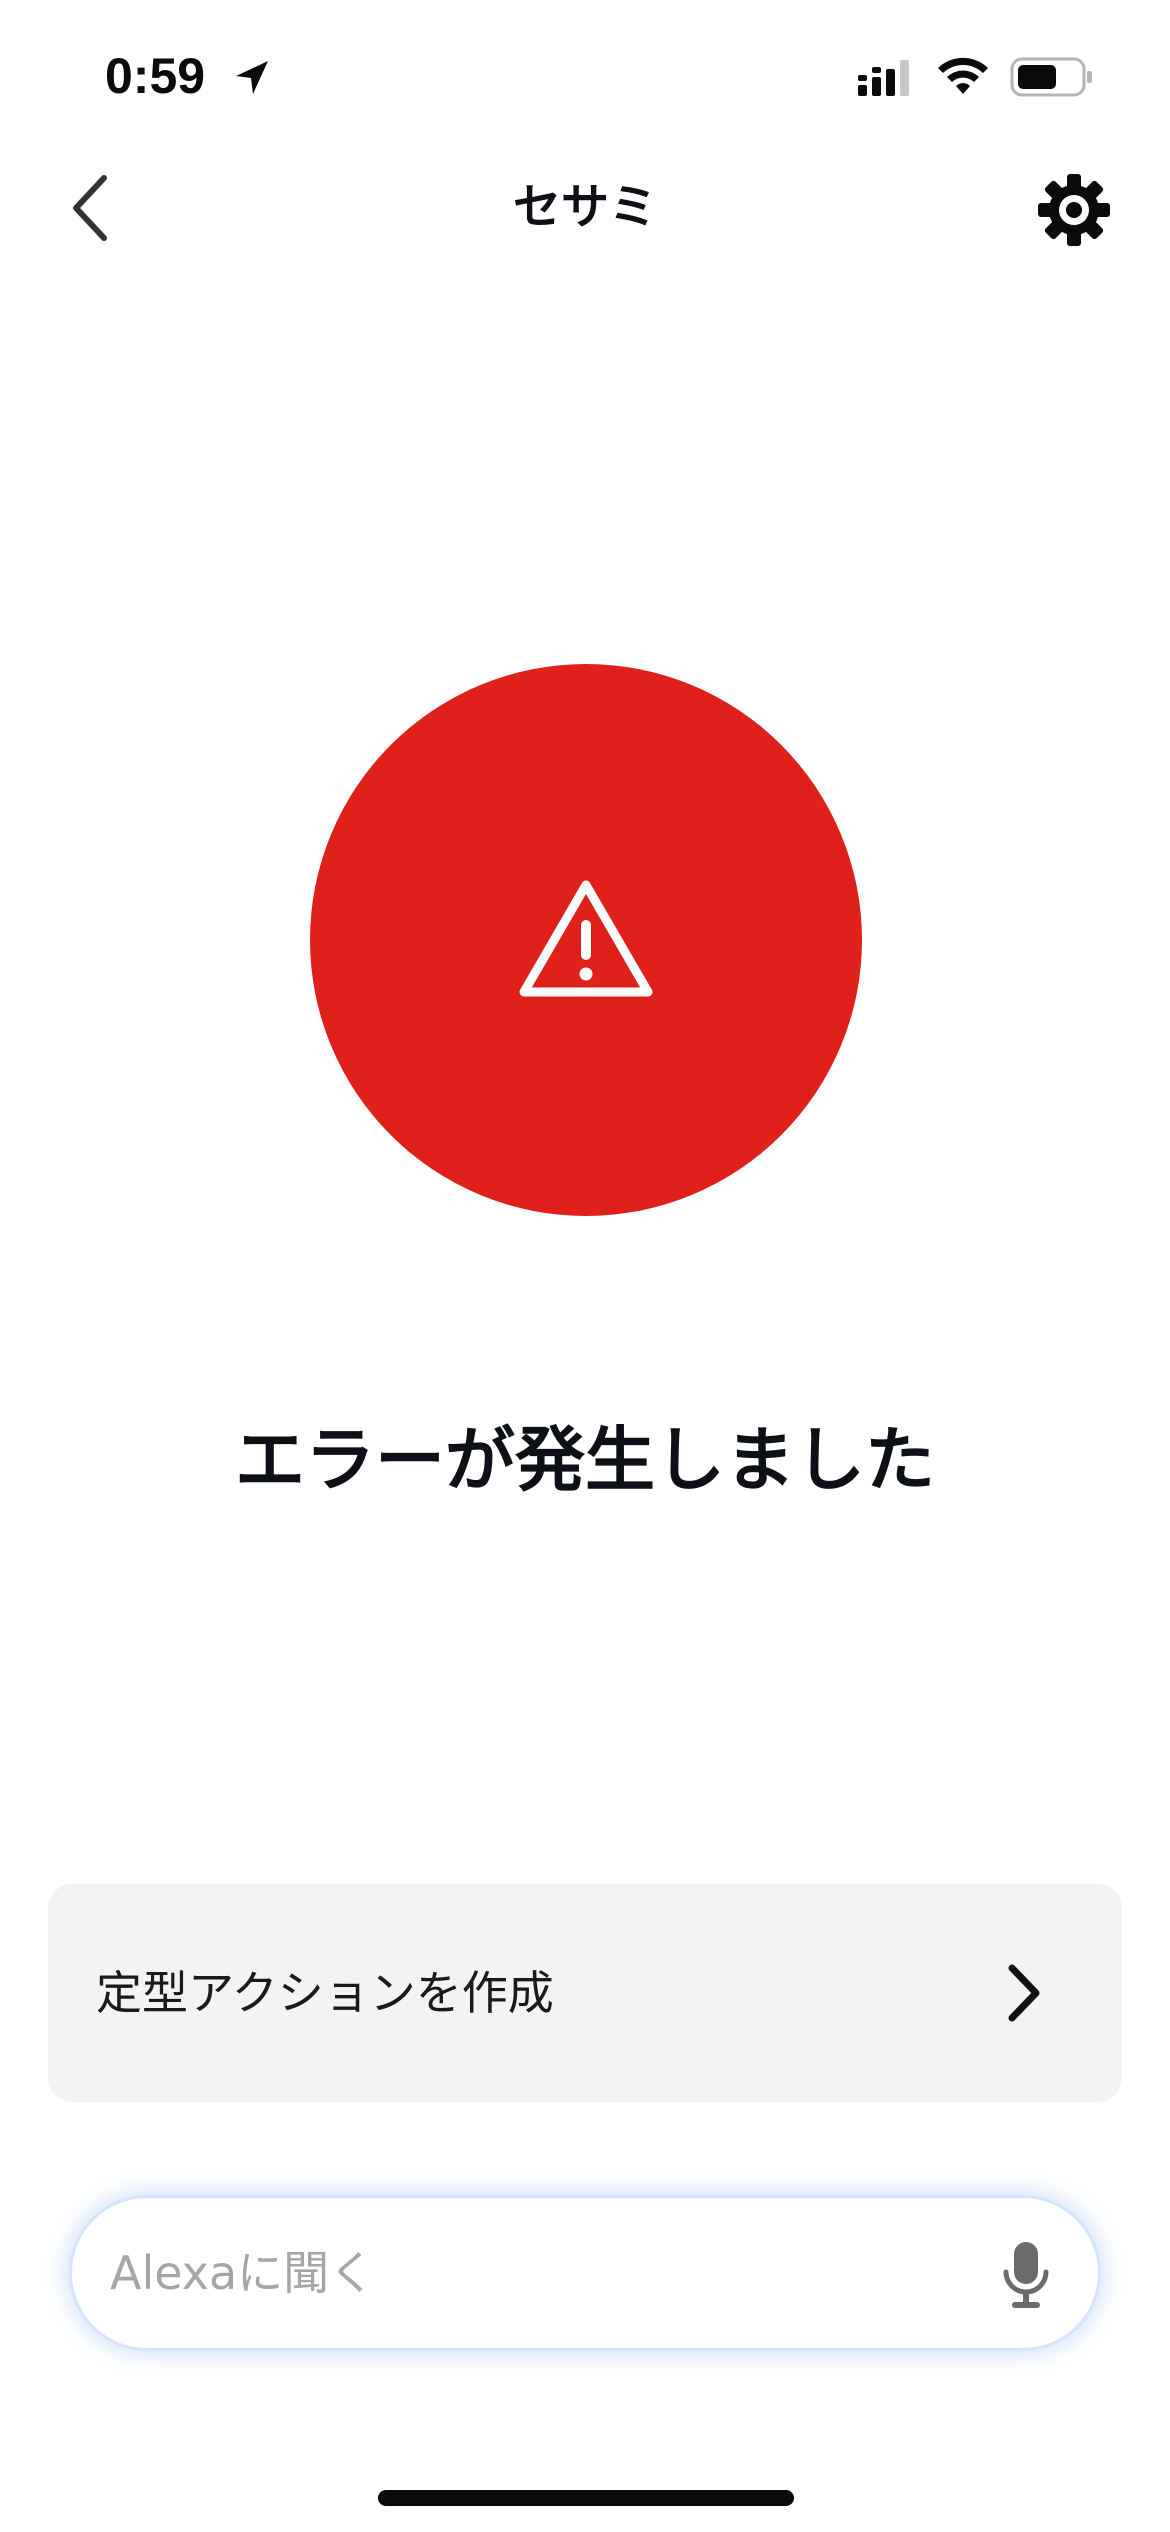  Describe the element at coordinates (252, 77) in the screenshot. I see `location-arrow-icon` at that location.